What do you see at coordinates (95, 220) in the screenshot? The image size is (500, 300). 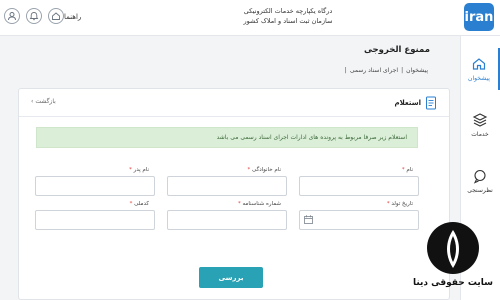 I see `national-code-input` at bounding box center [95, 220].